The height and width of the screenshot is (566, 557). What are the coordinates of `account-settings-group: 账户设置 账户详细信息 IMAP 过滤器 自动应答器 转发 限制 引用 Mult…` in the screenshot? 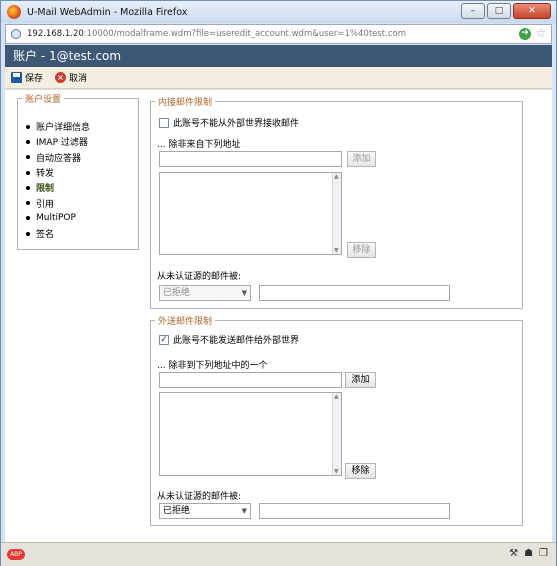 It's located at (78, 171).